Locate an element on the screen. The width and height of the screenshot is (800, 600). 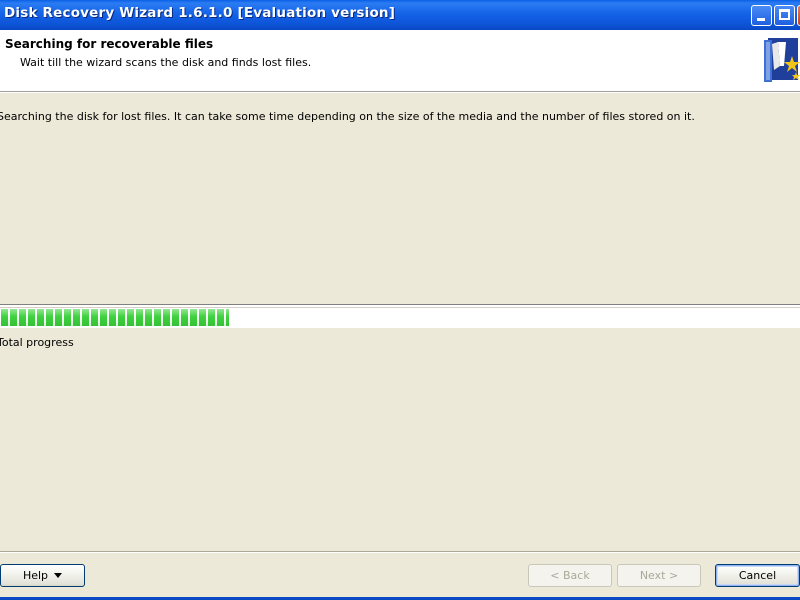
header-separator is located at coordinates (400, 92).